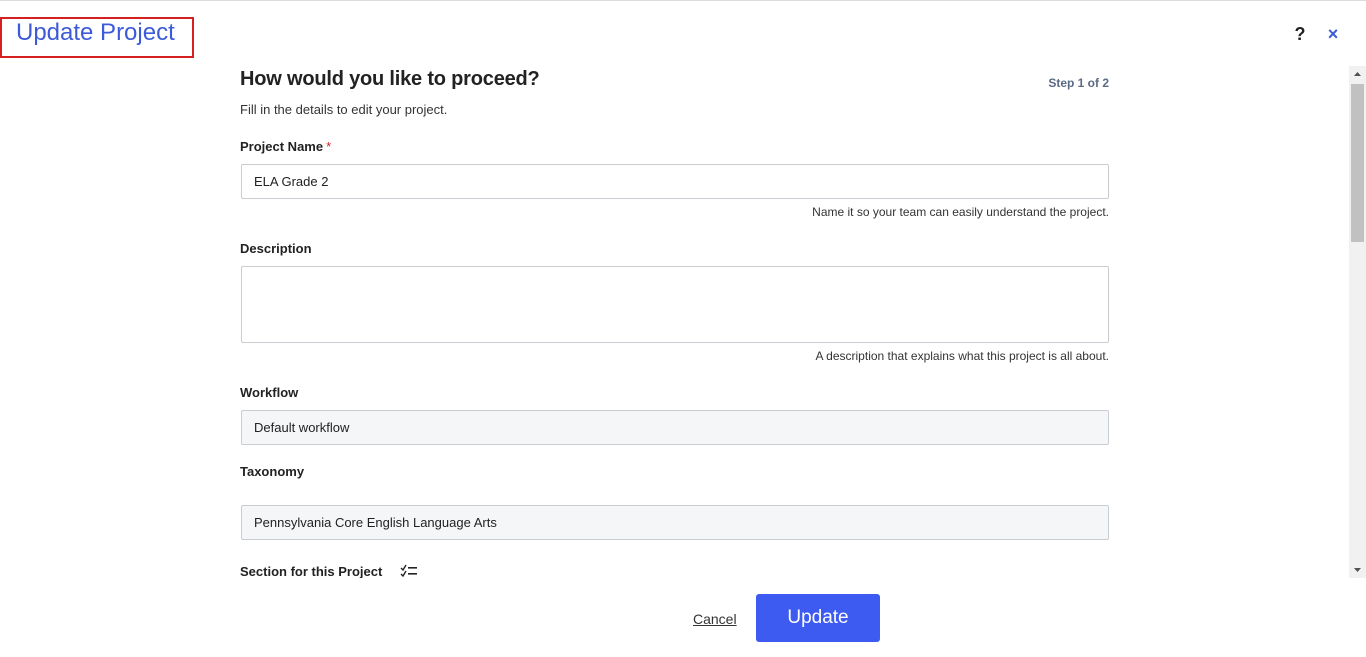 This screenshot has width=1366, height=657. Describe the element at coordinates (675, 522) in the screenshot. I see `taxonomy-field: Pennsylvania Core English Language Arts` at that location.